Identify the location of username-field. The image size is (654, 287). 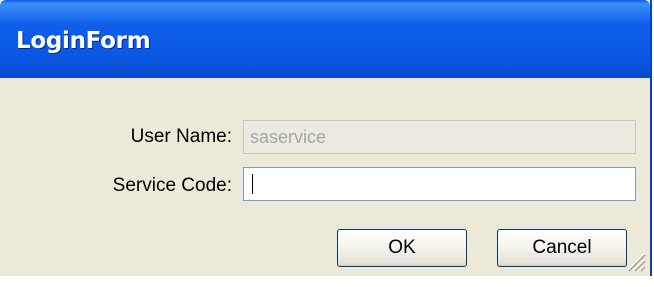
(439, 137).